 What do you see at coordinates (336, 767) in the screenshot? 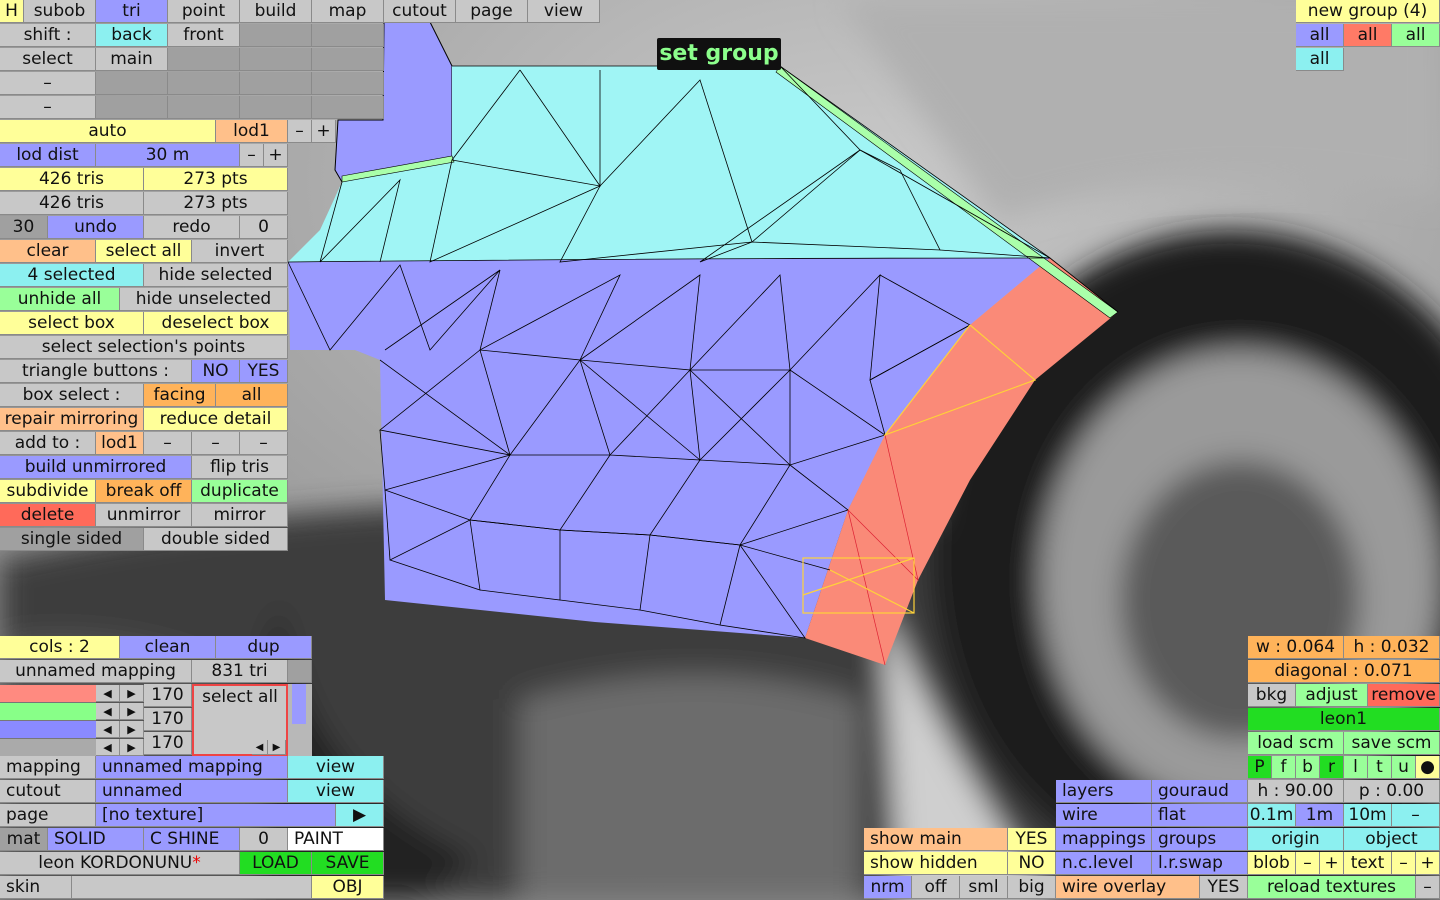
I see `mapping-view-button: view` at bounding box center [336, 767].